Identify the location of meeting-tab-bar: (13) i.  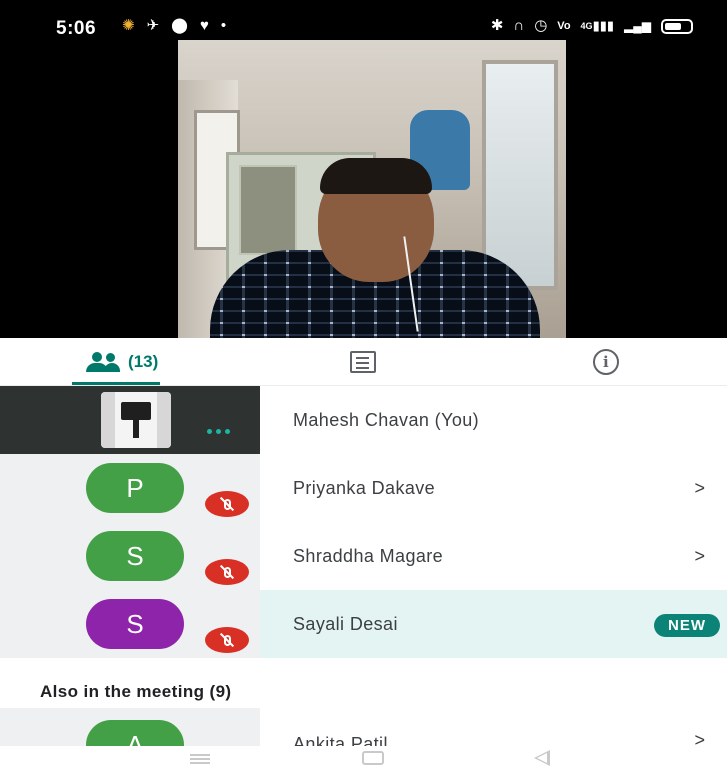
(363, 362).